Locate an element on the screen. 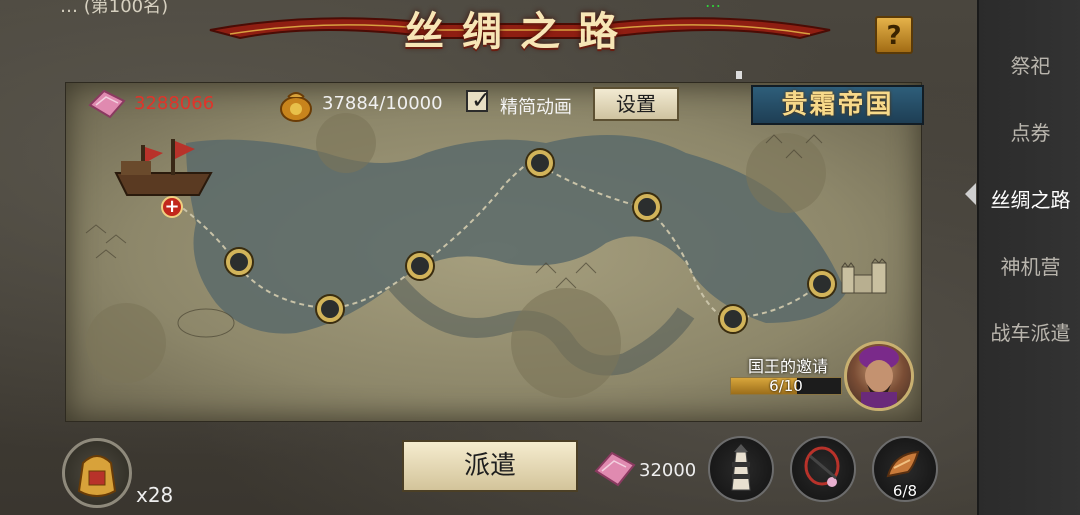 This screenshot has height=515, width=1080. invitation-progress-bar: 6/10 is located at coordinates (786, 386).